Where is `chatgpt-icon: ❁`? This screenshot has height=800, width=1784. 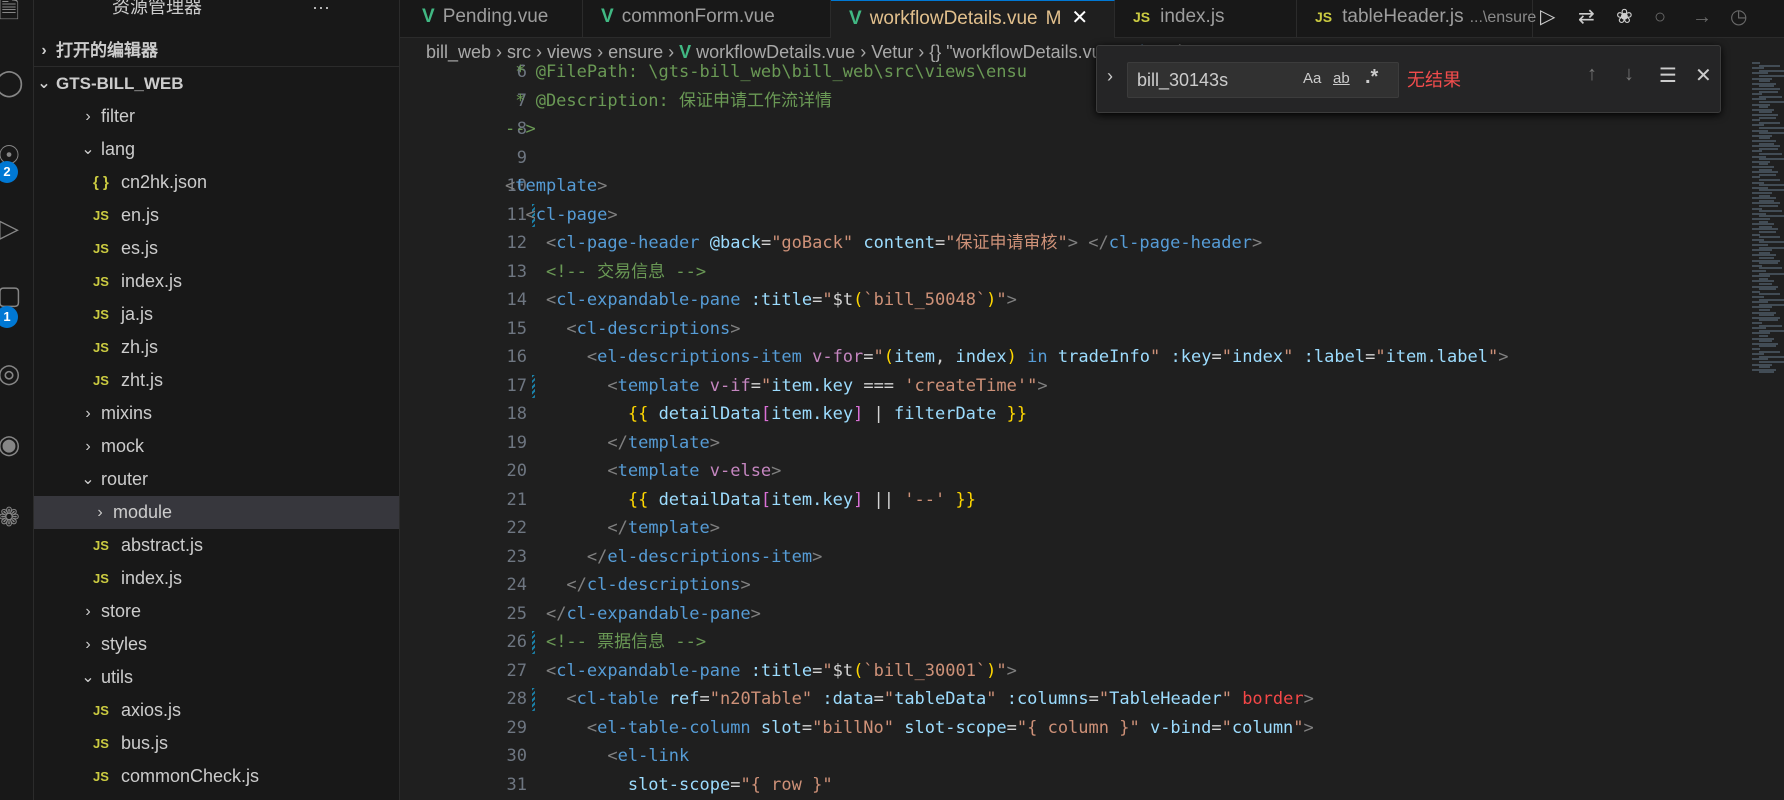
chatgpt-icon: ❁ is located at coordinates (13, 517).